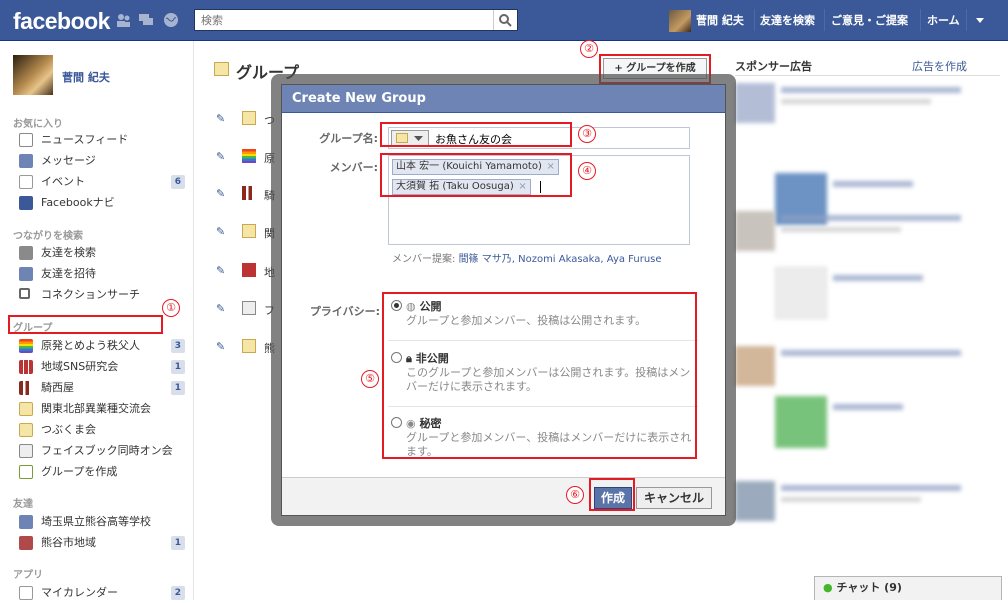  What do you see at coordinates (102, 161) in the screenshot?
I see `sidebar-item-messages: メッセージ` at bounding box center [102, 161].